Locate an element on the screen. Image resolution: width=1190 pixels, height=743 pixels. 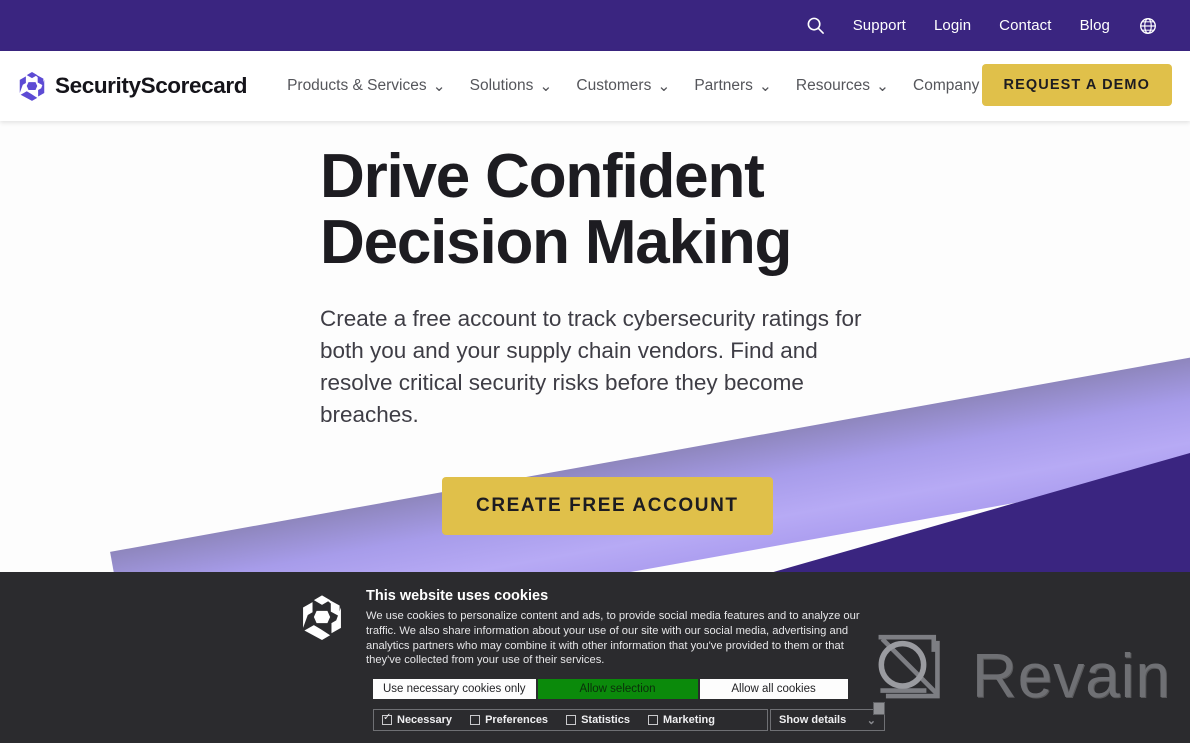
show-details-toggle: Show details ⌄ is located at coordinates (827, 720).